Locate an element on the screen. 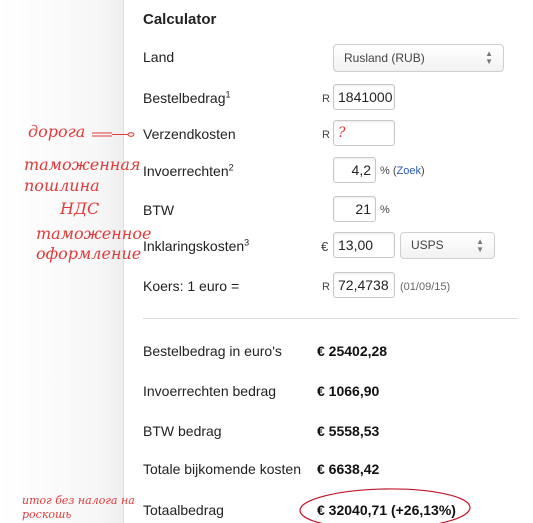  arrow-to-verzendkosten is located at coordinates (113, 134).